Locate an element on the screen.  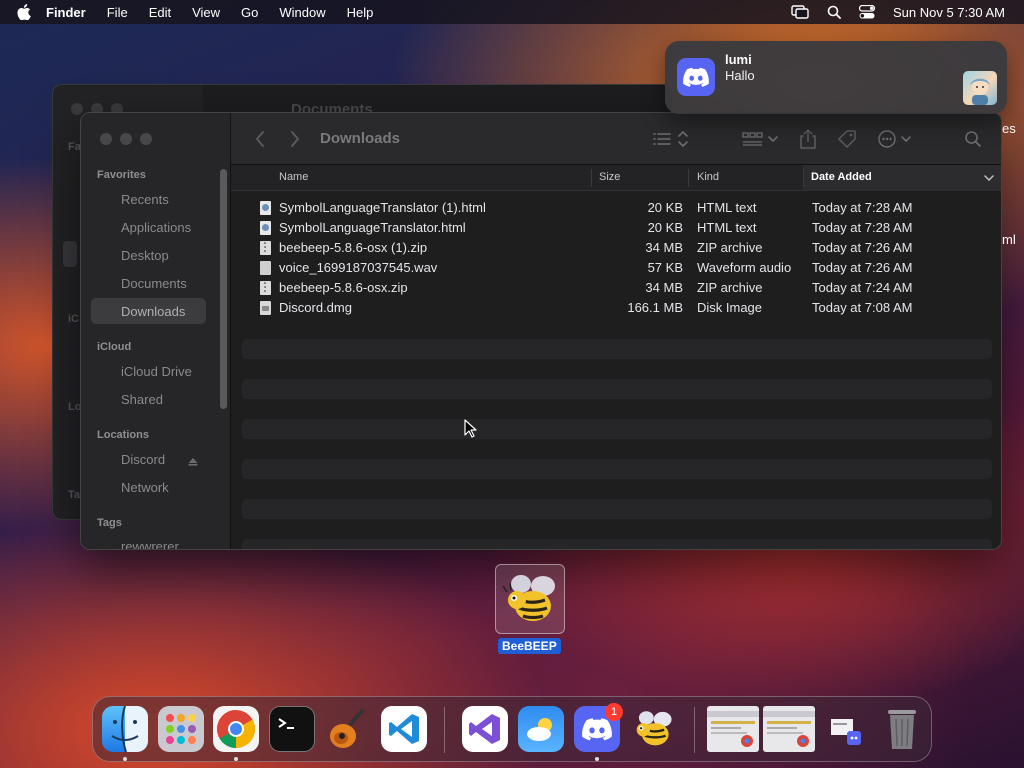
dock-terminal-icon is located at coordinates (292, 729).